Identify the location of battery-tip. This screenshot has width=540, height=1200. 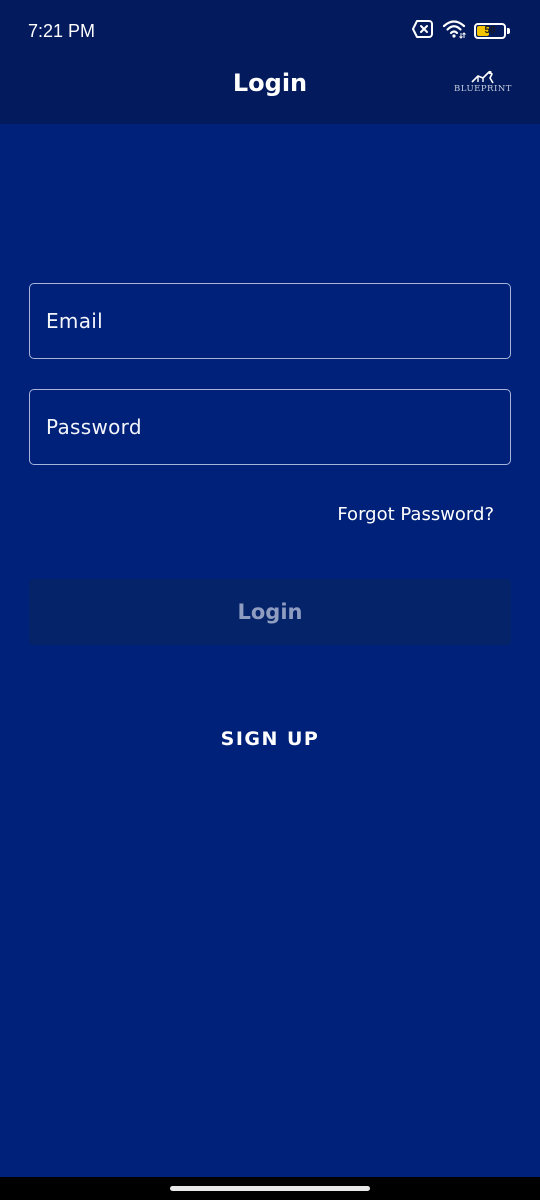
(508, 31).